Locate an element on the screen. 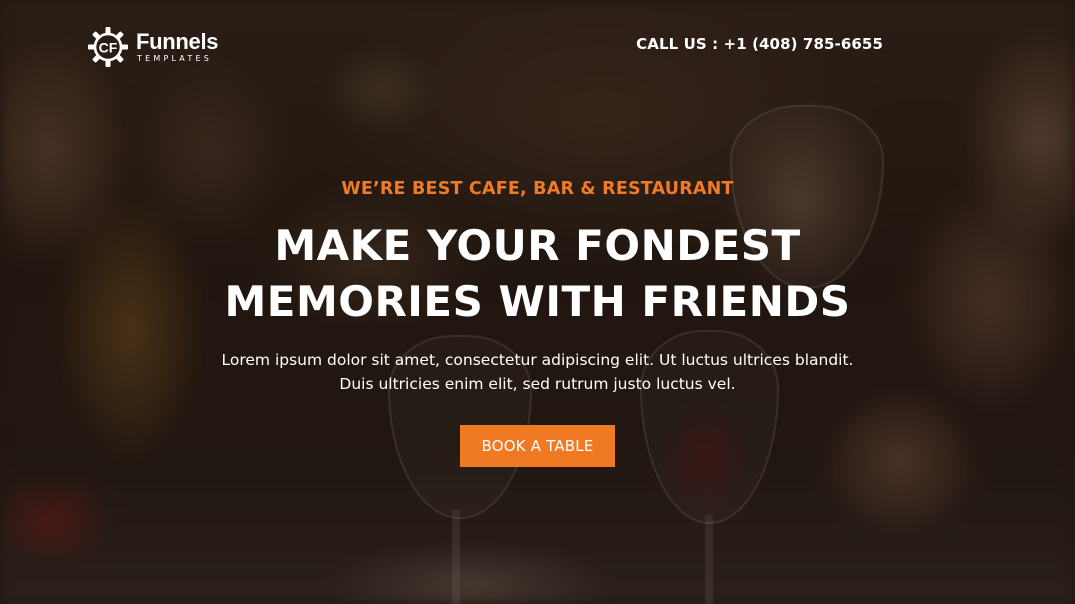 The height and width of the screenshot is (604, 1075). brand-logo: CF Funnels TEMPLATES is located at coordinates (152, 47).